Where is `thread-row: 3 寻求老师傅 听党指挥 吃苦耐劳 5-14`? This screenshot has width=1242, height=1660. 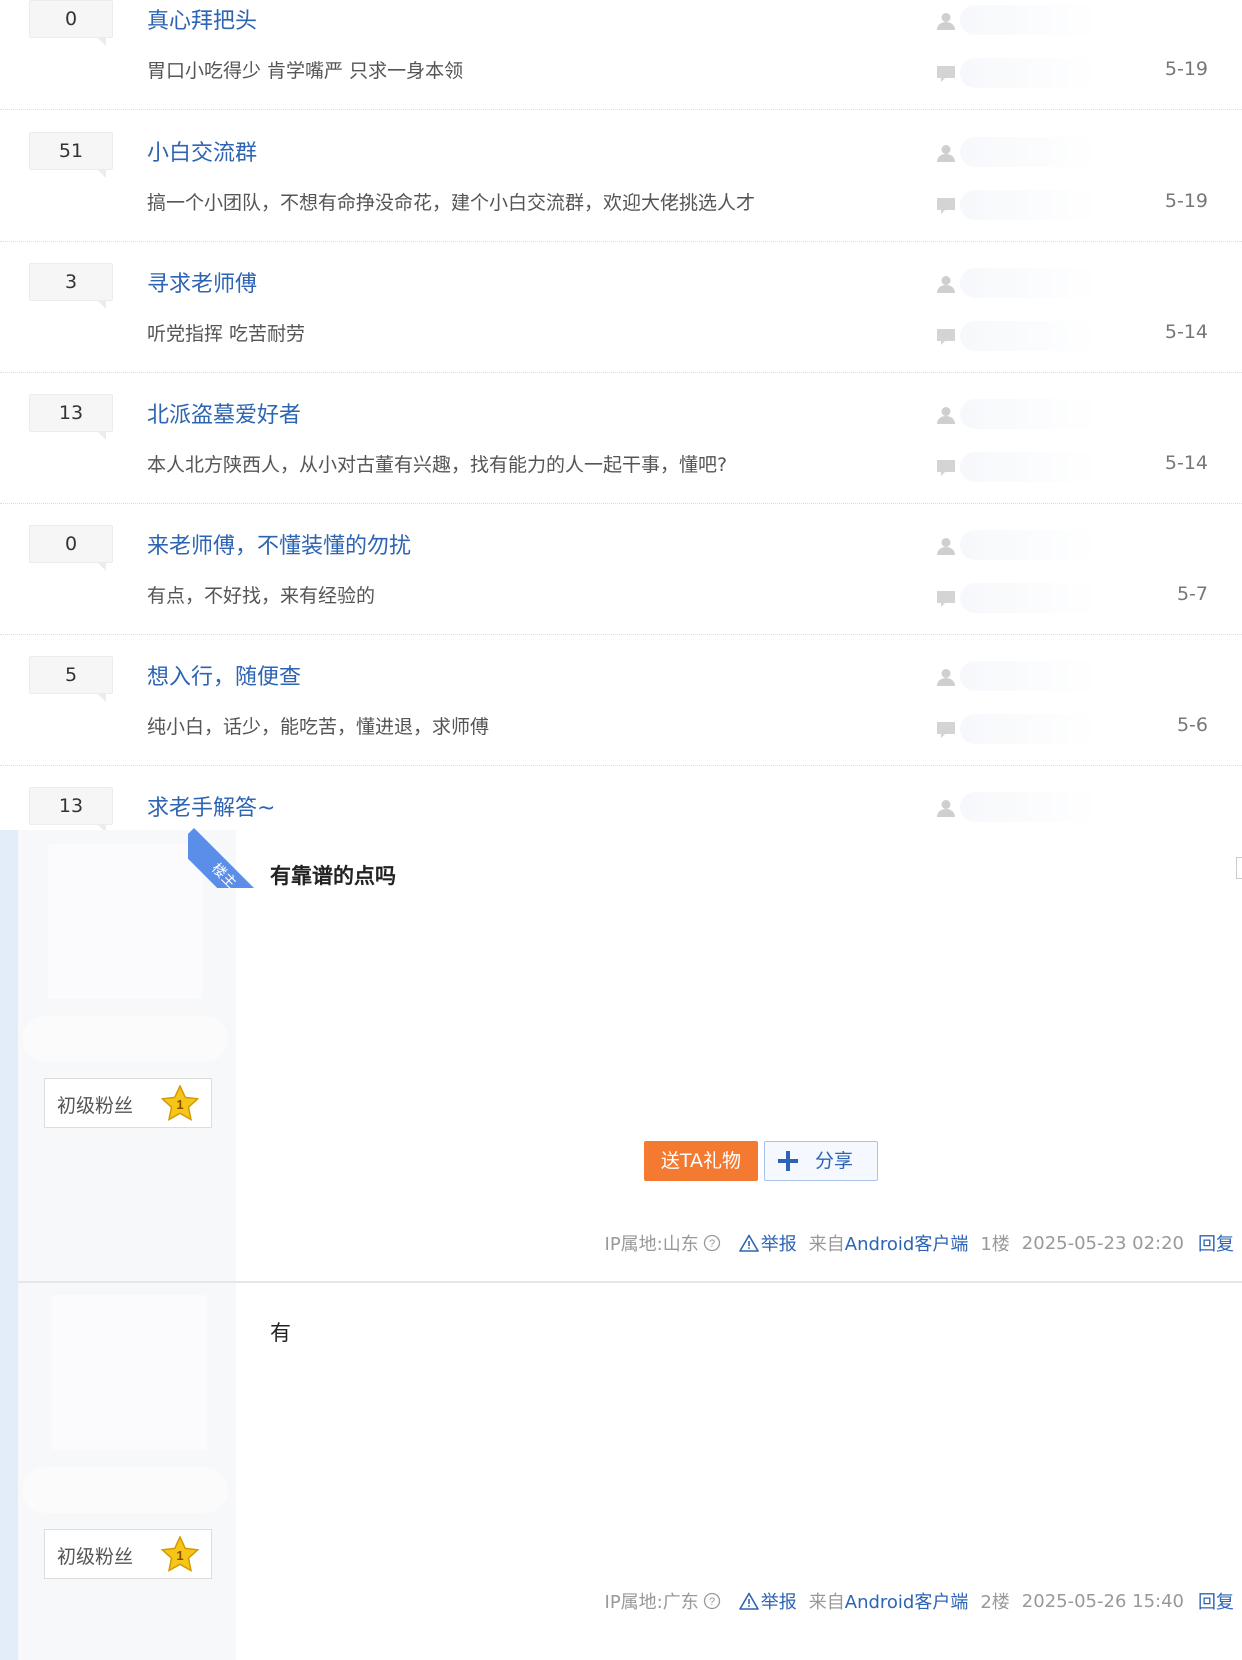
thread-row: 3 寻求老师傅 听党指挥 吃苦耐劳 5-14 is located at coordinates (621, 307).